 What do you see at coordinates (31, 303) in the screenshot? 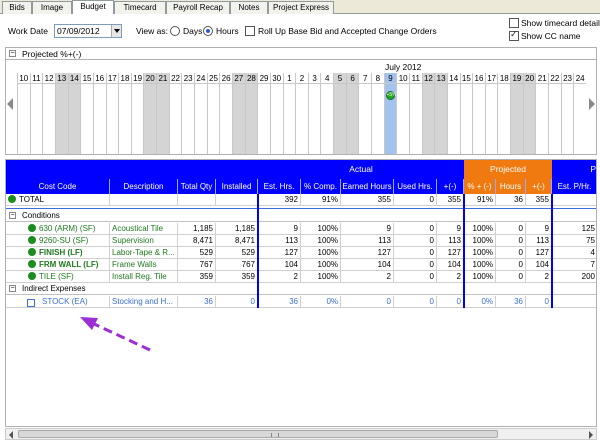
I see `row-select-icon` at bounding box center [31, 303].